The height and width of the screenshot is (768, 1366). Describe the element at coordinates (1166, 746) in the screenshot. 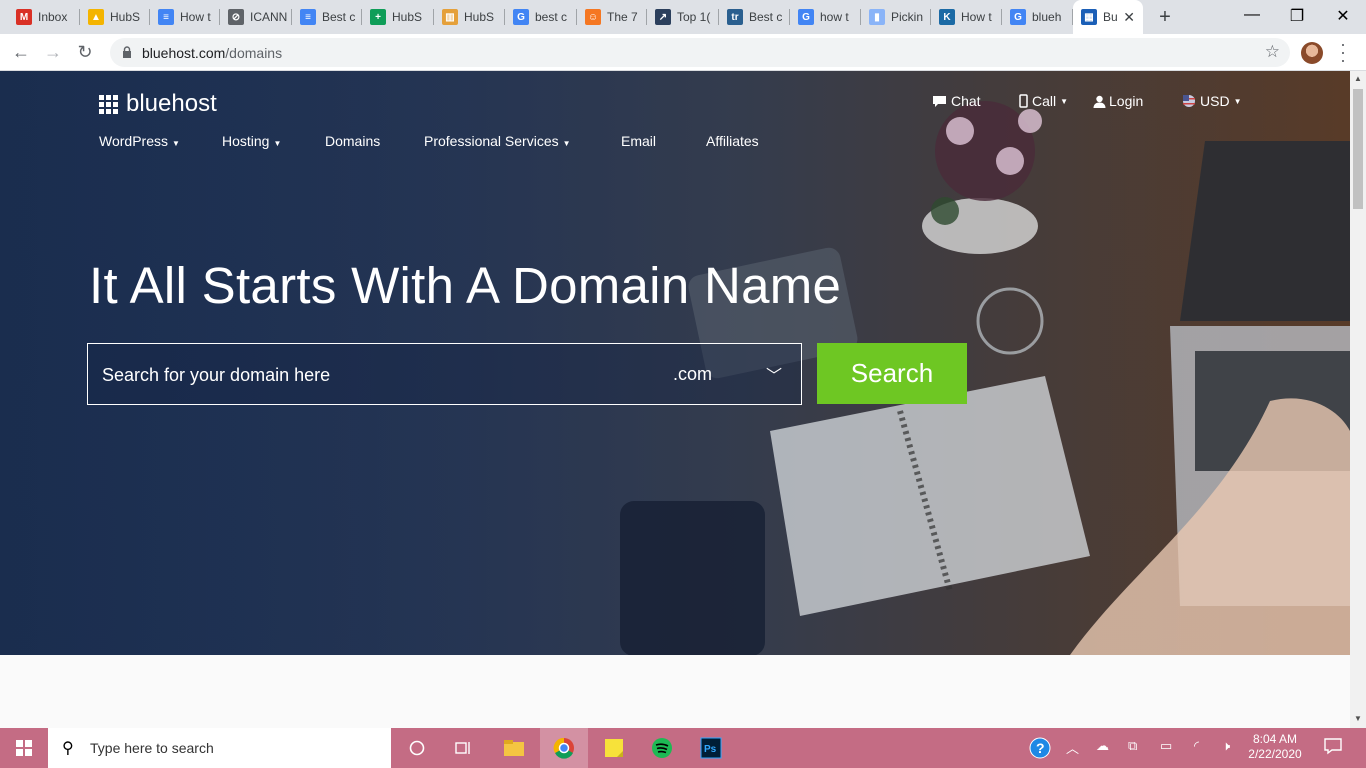

I see `battery-icon: ▭` at that location.